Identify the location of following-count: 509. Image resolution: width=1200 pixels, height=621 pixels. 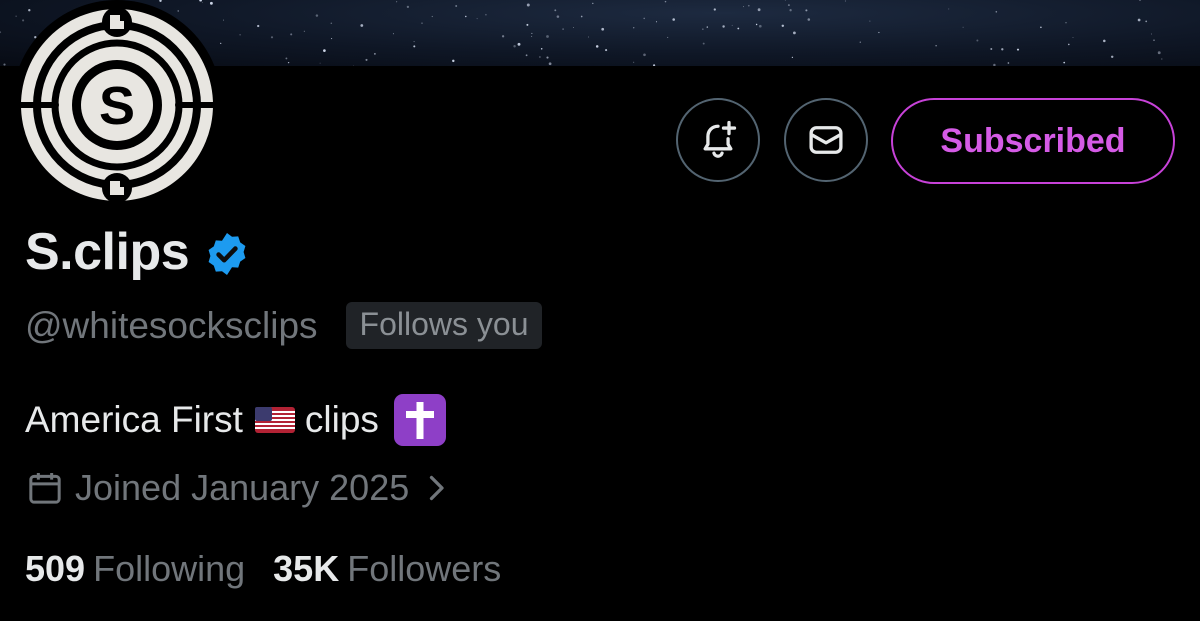
(55, 568).